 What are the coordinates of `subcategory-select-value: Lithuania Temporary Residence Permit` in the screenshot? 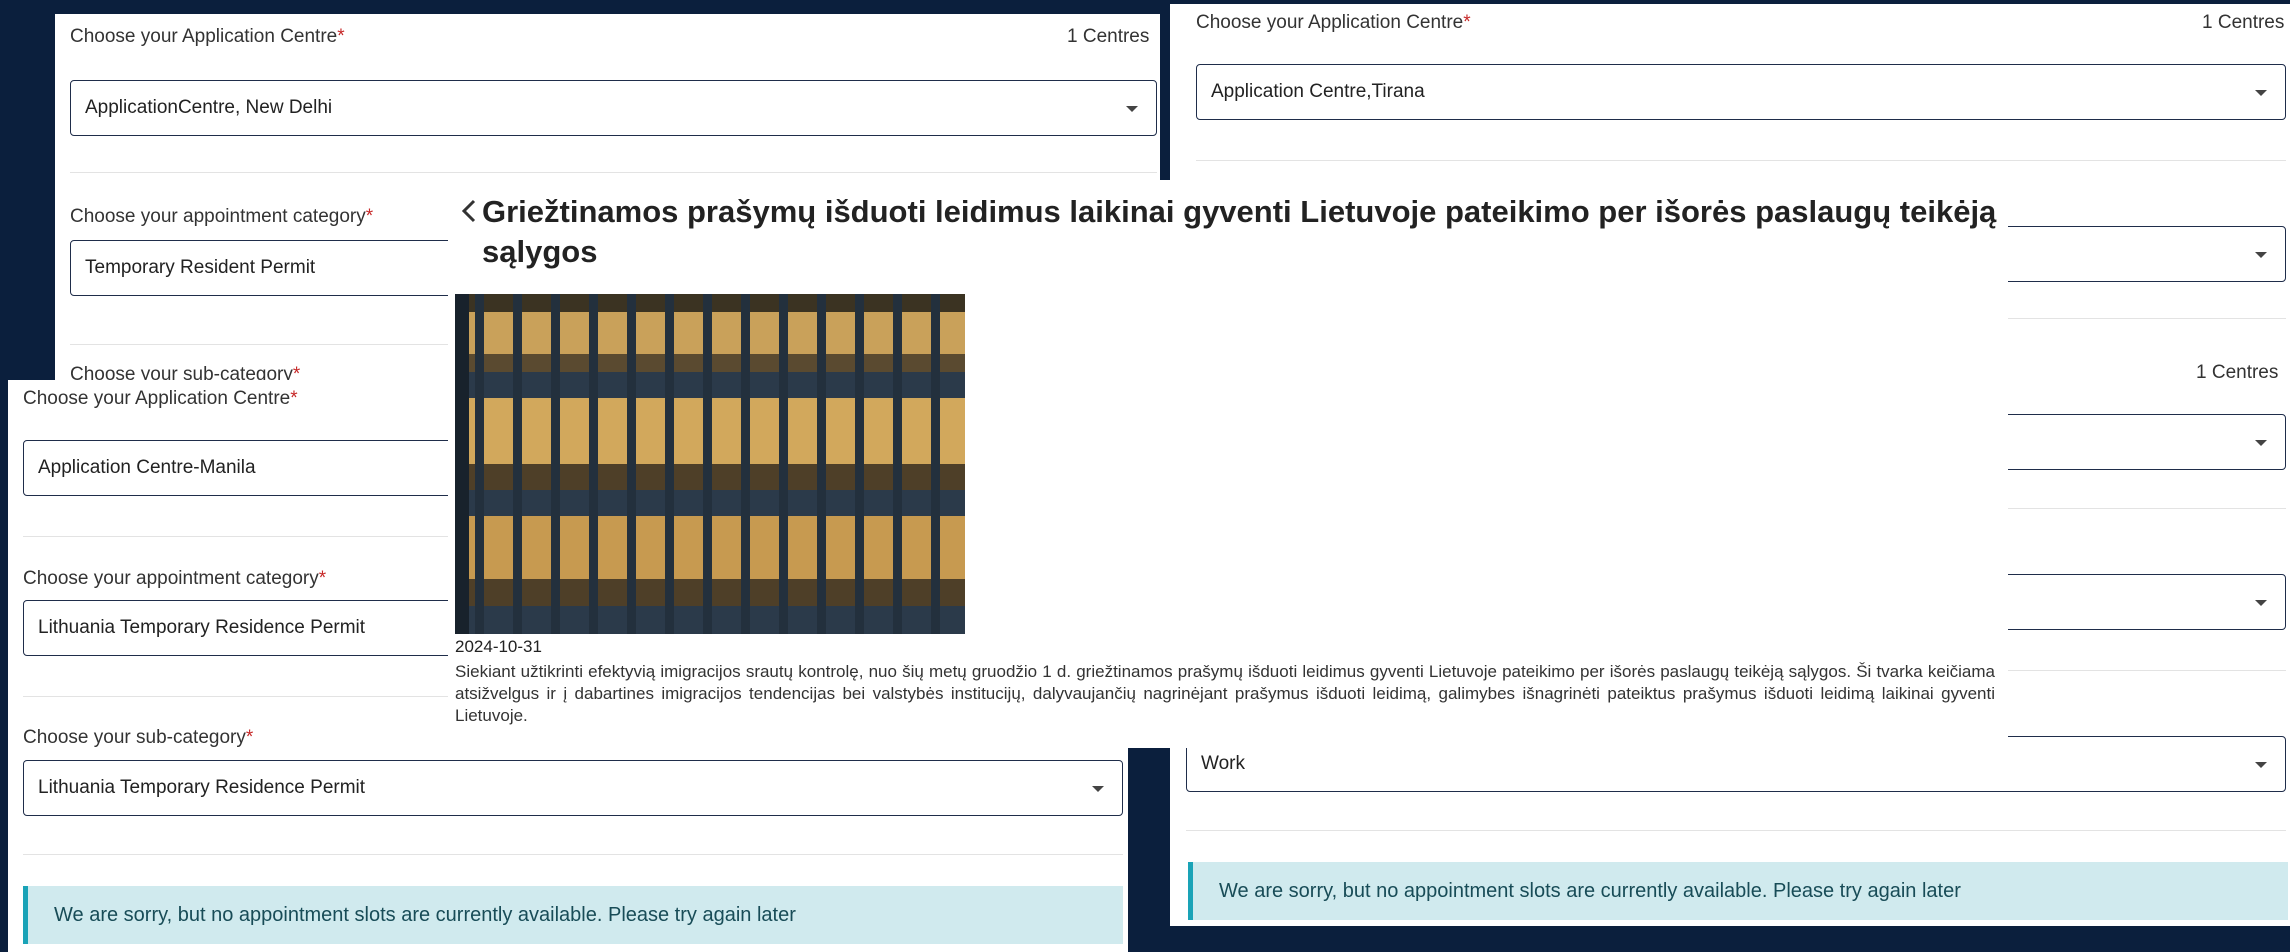 It's located at (202, 787).